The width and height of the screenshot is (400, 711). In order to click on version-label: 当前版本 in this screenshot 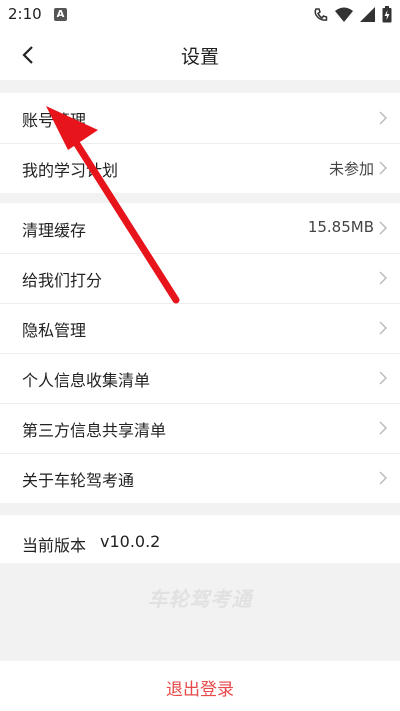, I will do `click(54, 545)`.